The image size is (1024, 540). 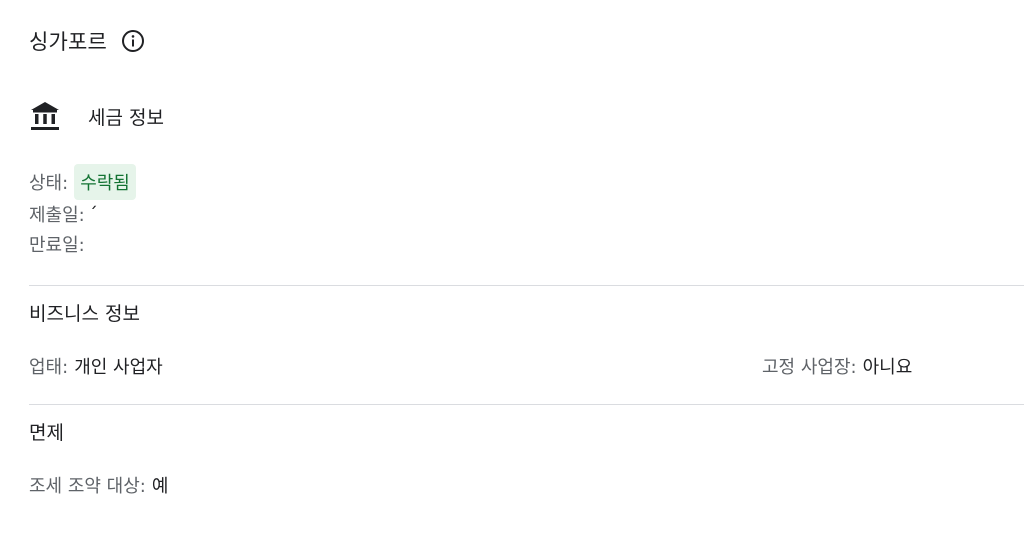 I want to click on status-field: 상태: 수락됨, so click(x=82, y=182).